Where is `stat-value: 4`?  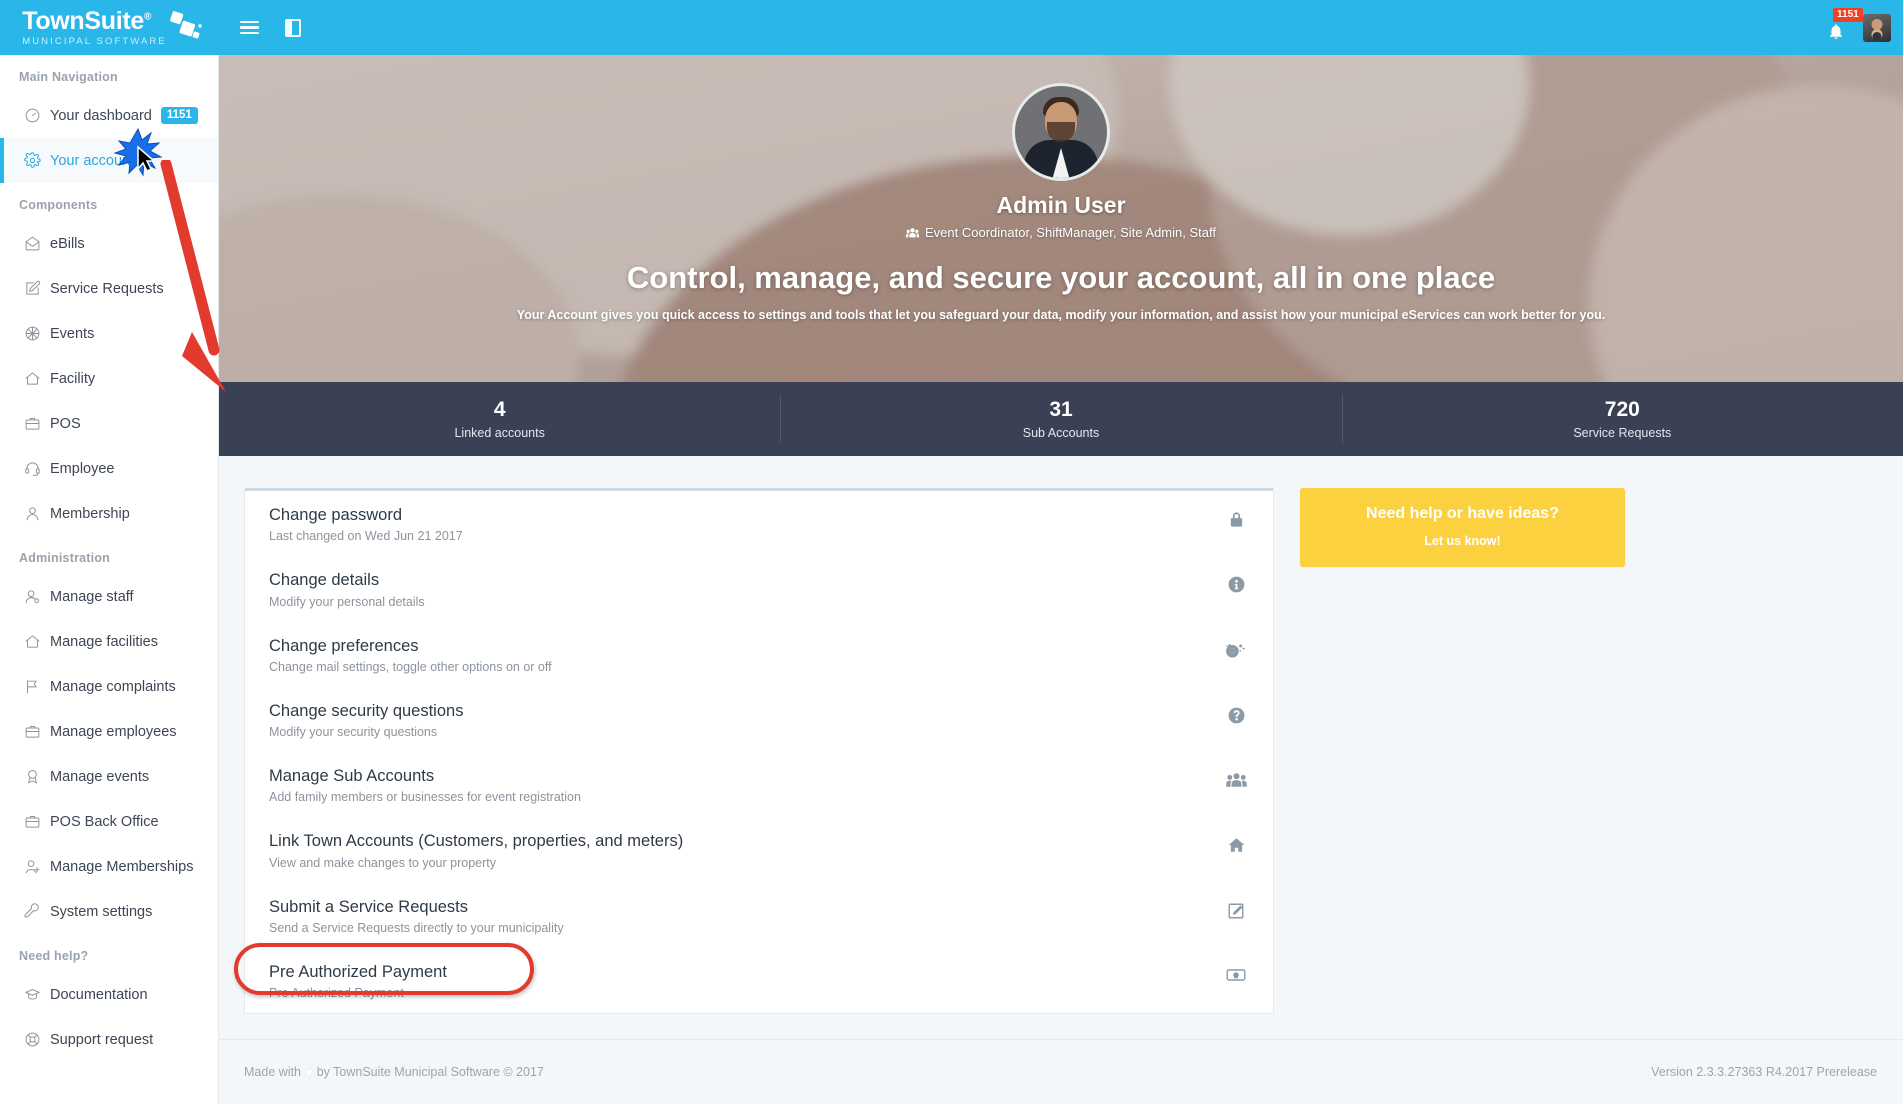 stat-value: 4 is located at coordinates (499, 410).